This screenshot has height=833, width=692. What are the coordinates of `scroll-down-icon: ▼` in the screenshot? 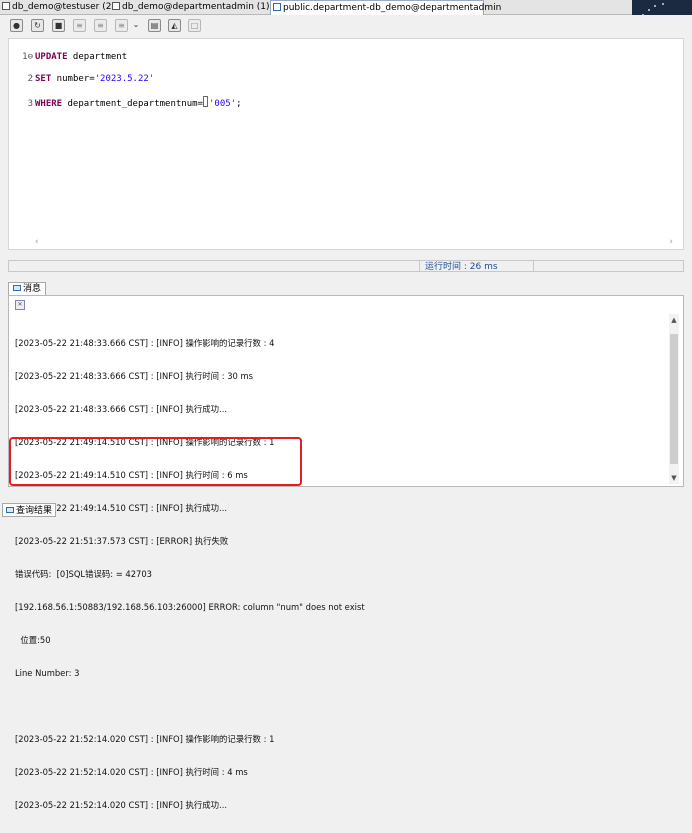 It's located at (674, 478).